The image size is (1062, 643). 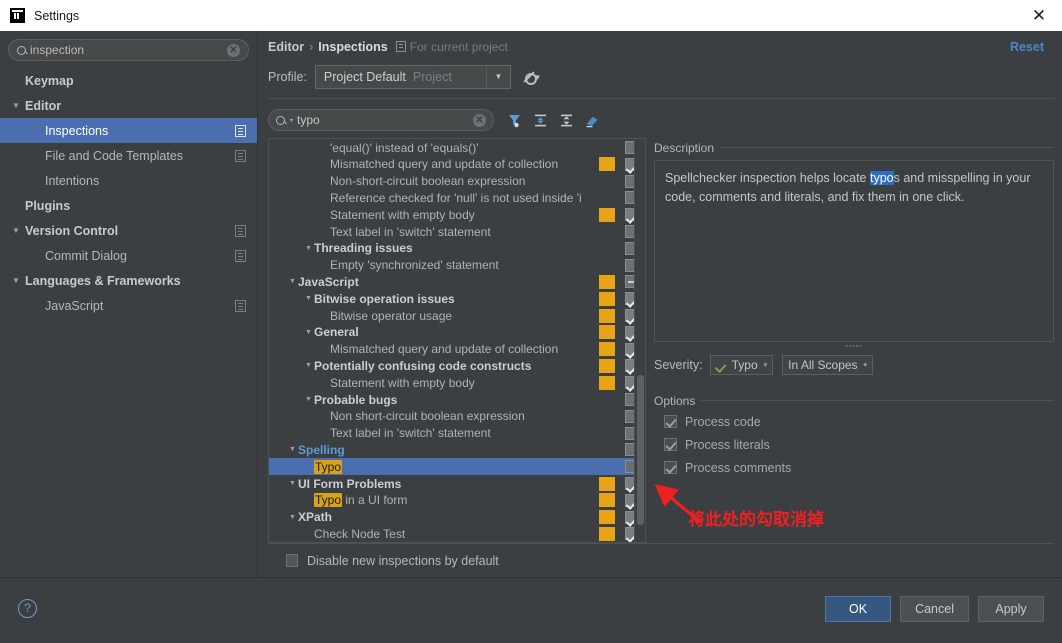 I want to click on search-match-highlight: Typo, so click(x=328, y=466).